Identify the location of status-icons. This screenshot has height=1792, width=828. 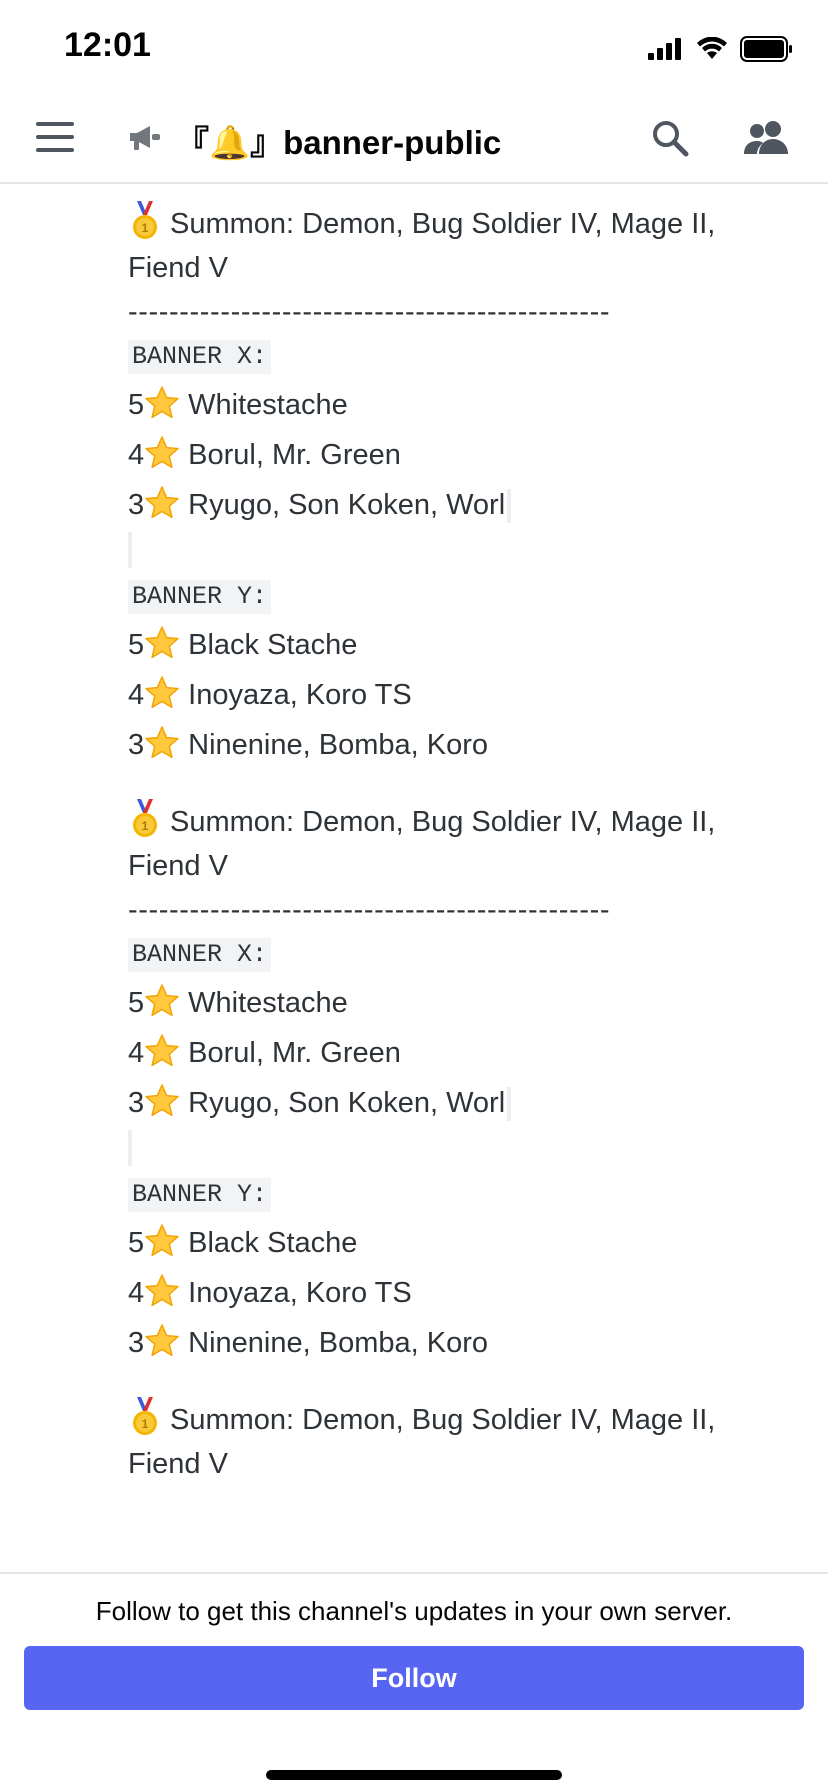
(721, 49).